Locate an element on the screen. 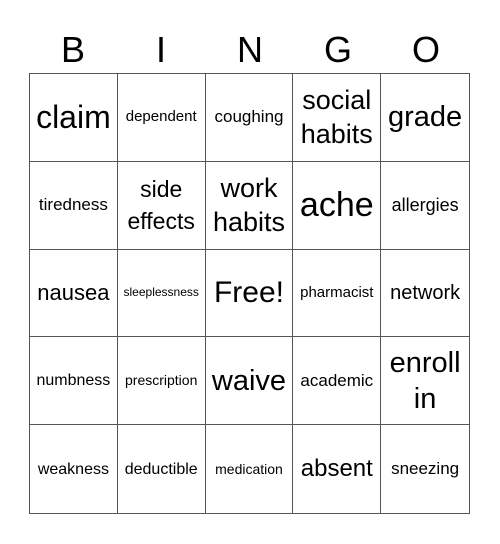 This screenshot has height=544, width=500. bingo-cell-text: tiredness is located at coordinates (73, 205).